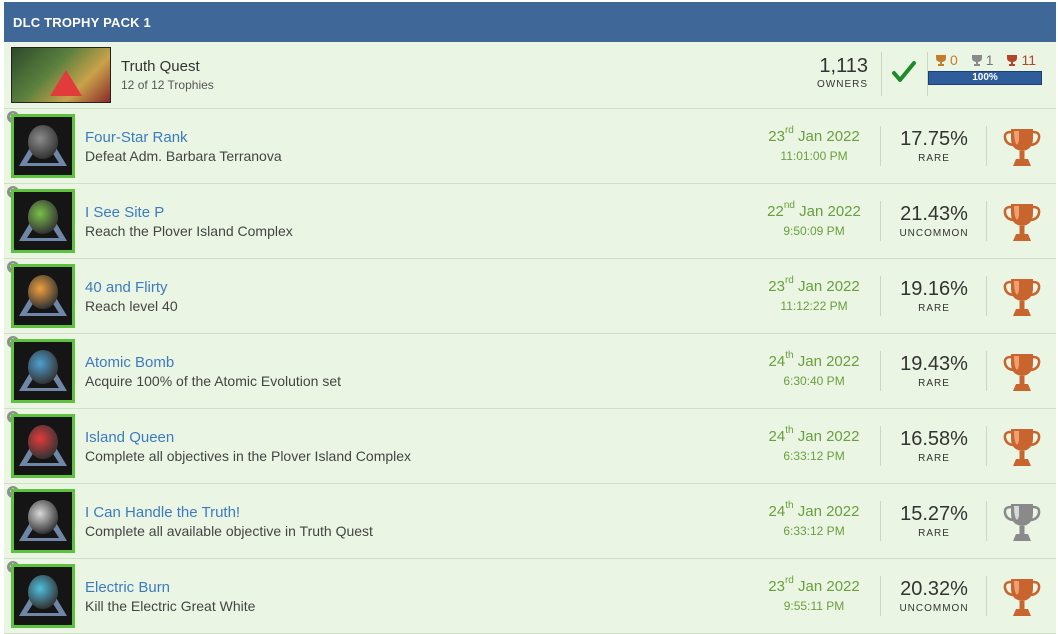 The width and height of the screenshot is (1058, 634). What do you see at coordinates (170, 605) in the screenshot?
I see `trophy-description: Kill the Electric Great White` at bounding box center [170, 605].